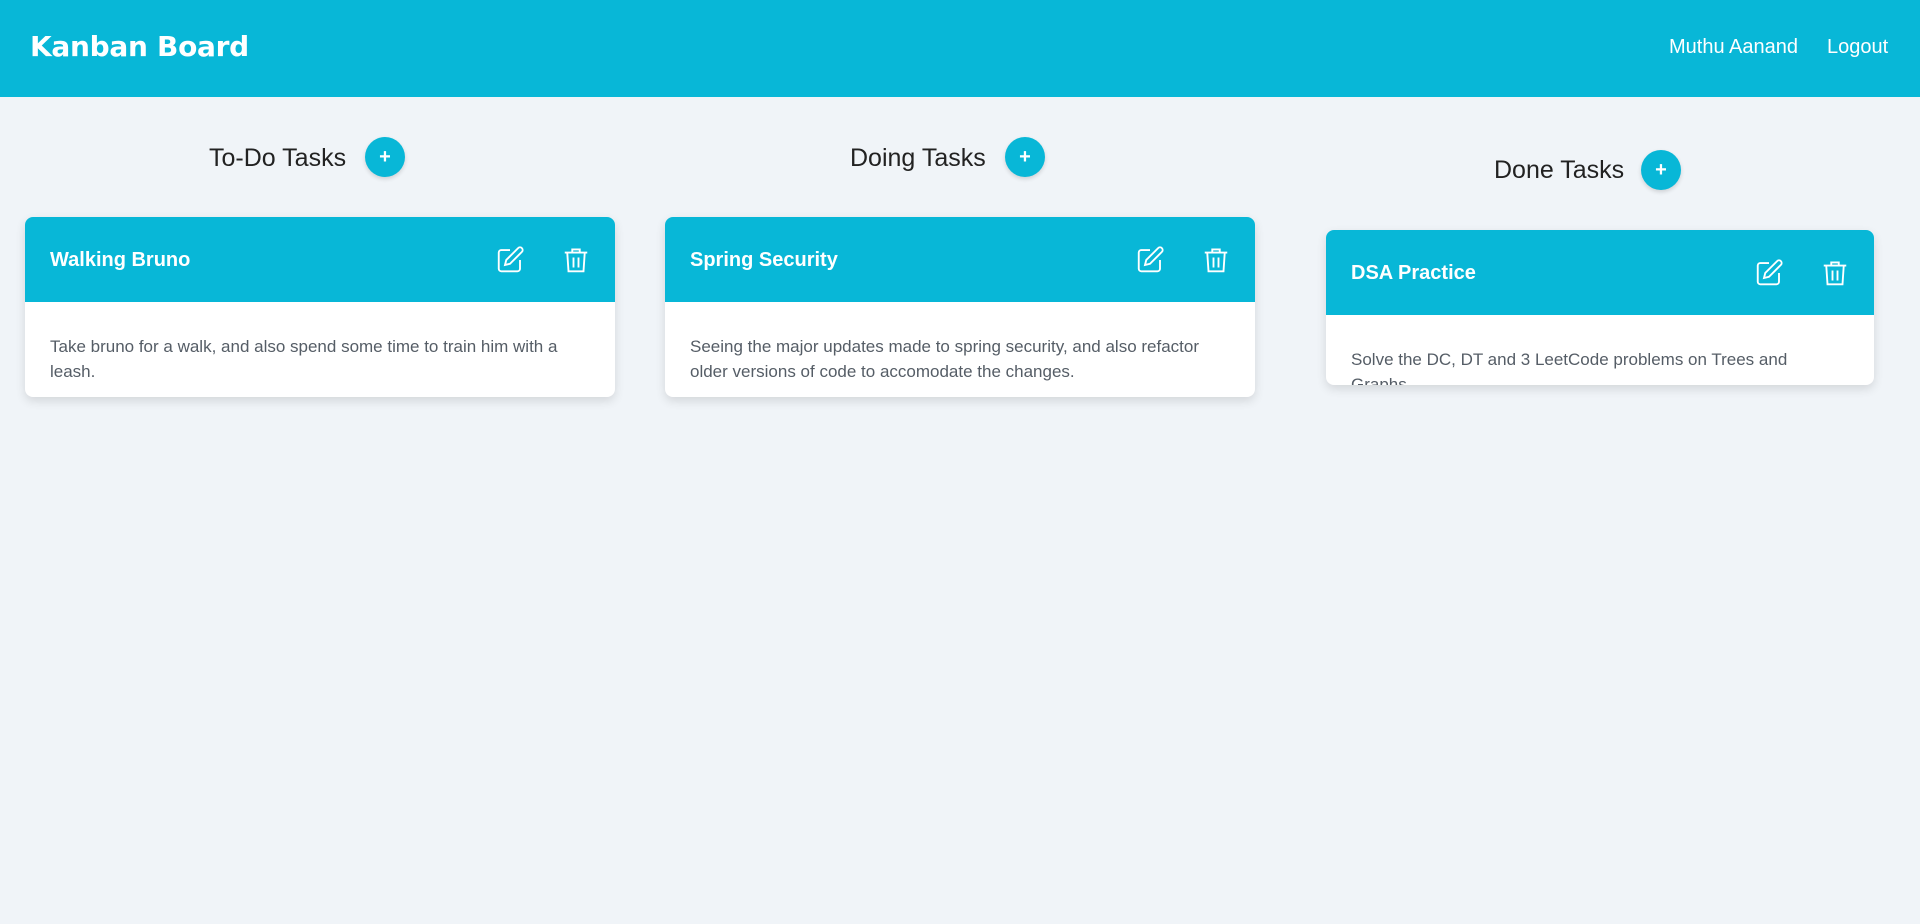 The height and width of the screenshot is (924, 1920). I want to click on column-title-done: Done Tasks, so click(1559, 170).